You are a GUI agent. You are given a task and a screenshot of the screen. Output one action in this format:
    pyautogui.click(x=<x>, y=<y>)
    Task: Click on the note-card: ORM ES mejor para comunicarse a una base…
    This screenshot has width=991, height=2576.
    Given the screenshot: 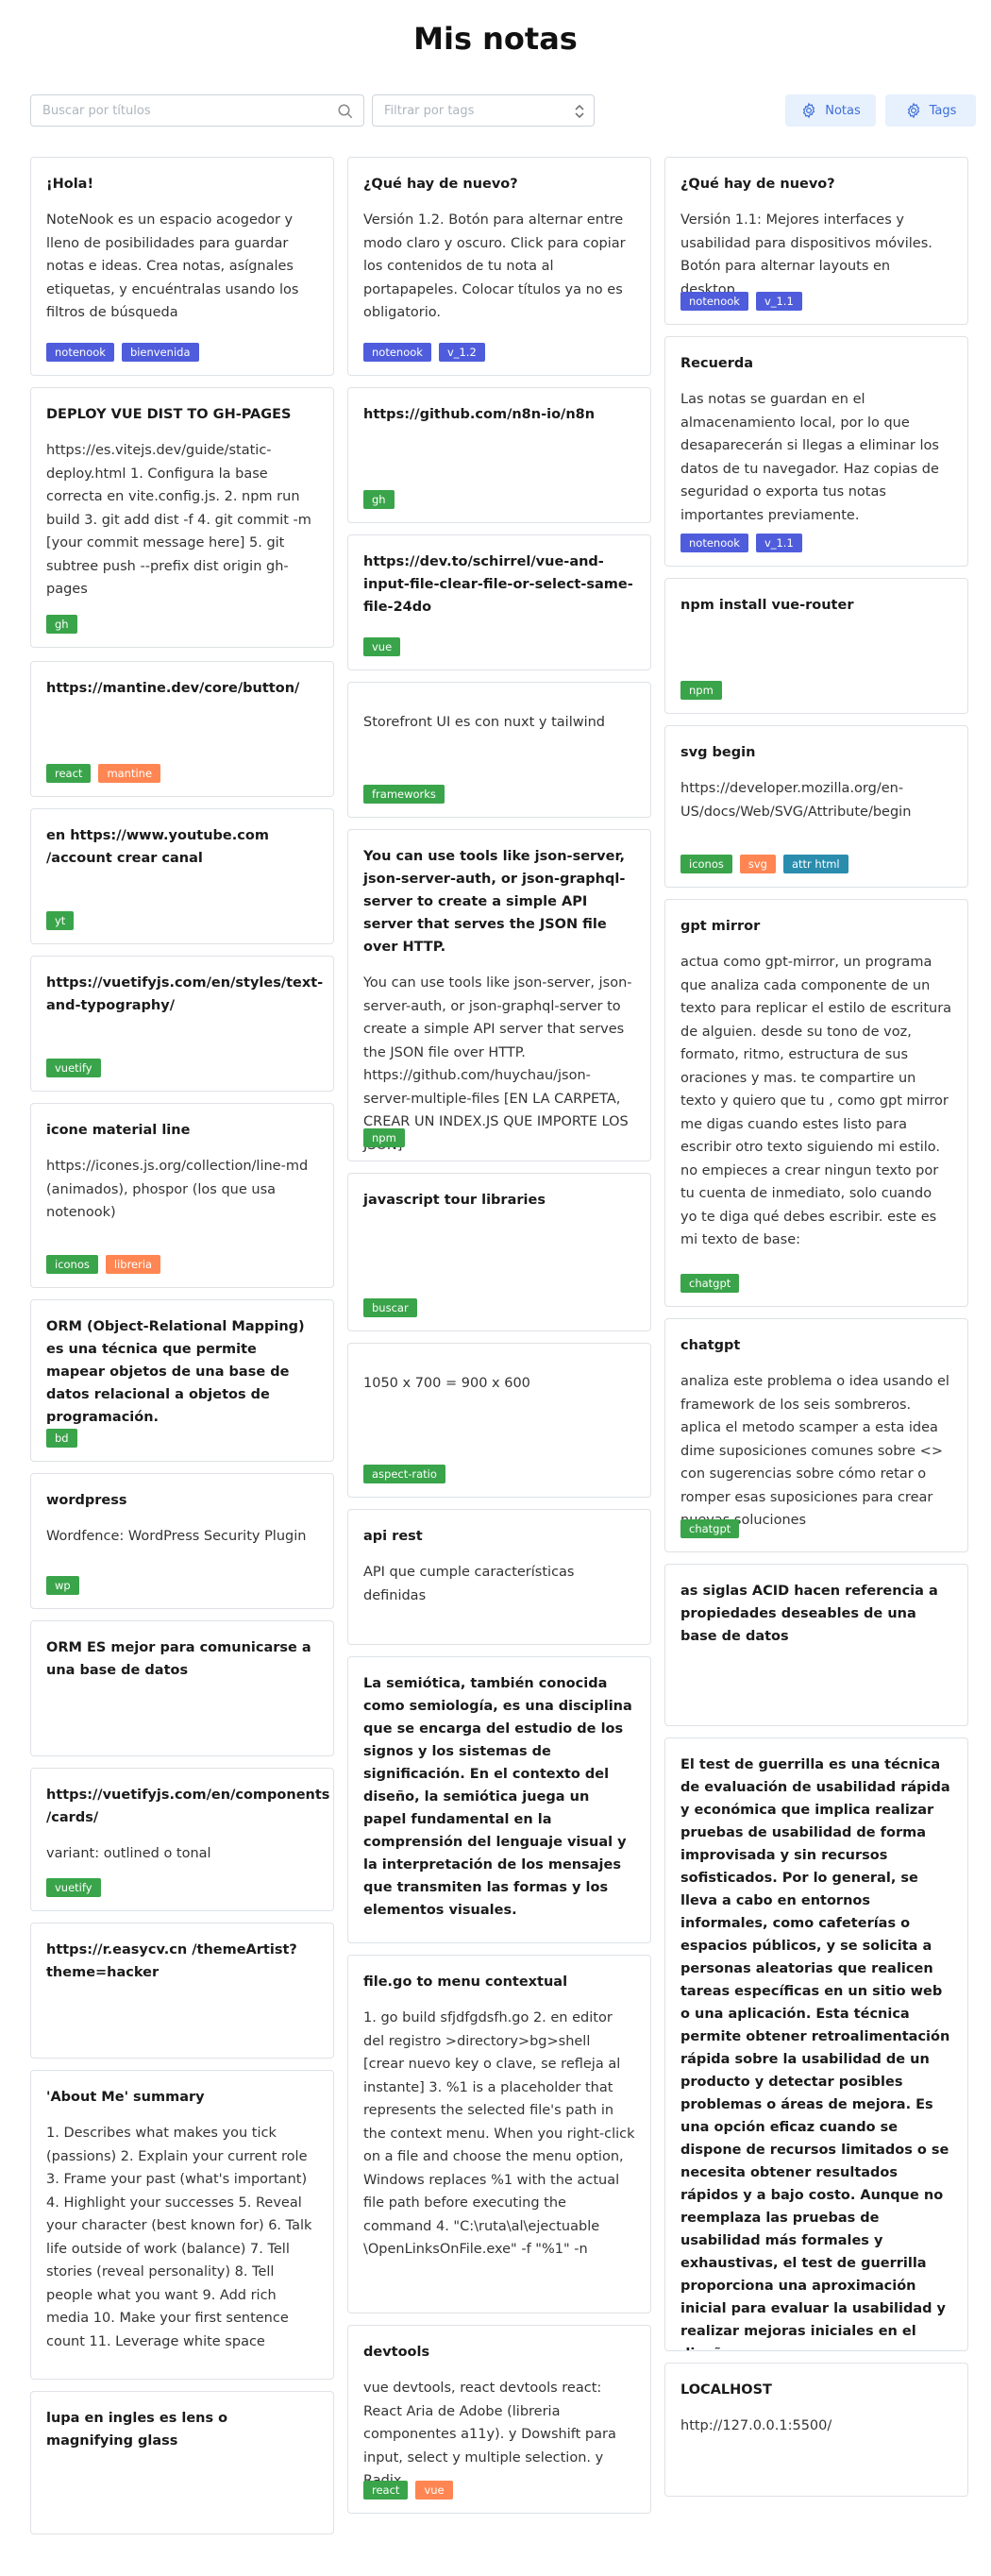 What is the action you would take?
    pyautogui.click(x=182, y=1688)
    